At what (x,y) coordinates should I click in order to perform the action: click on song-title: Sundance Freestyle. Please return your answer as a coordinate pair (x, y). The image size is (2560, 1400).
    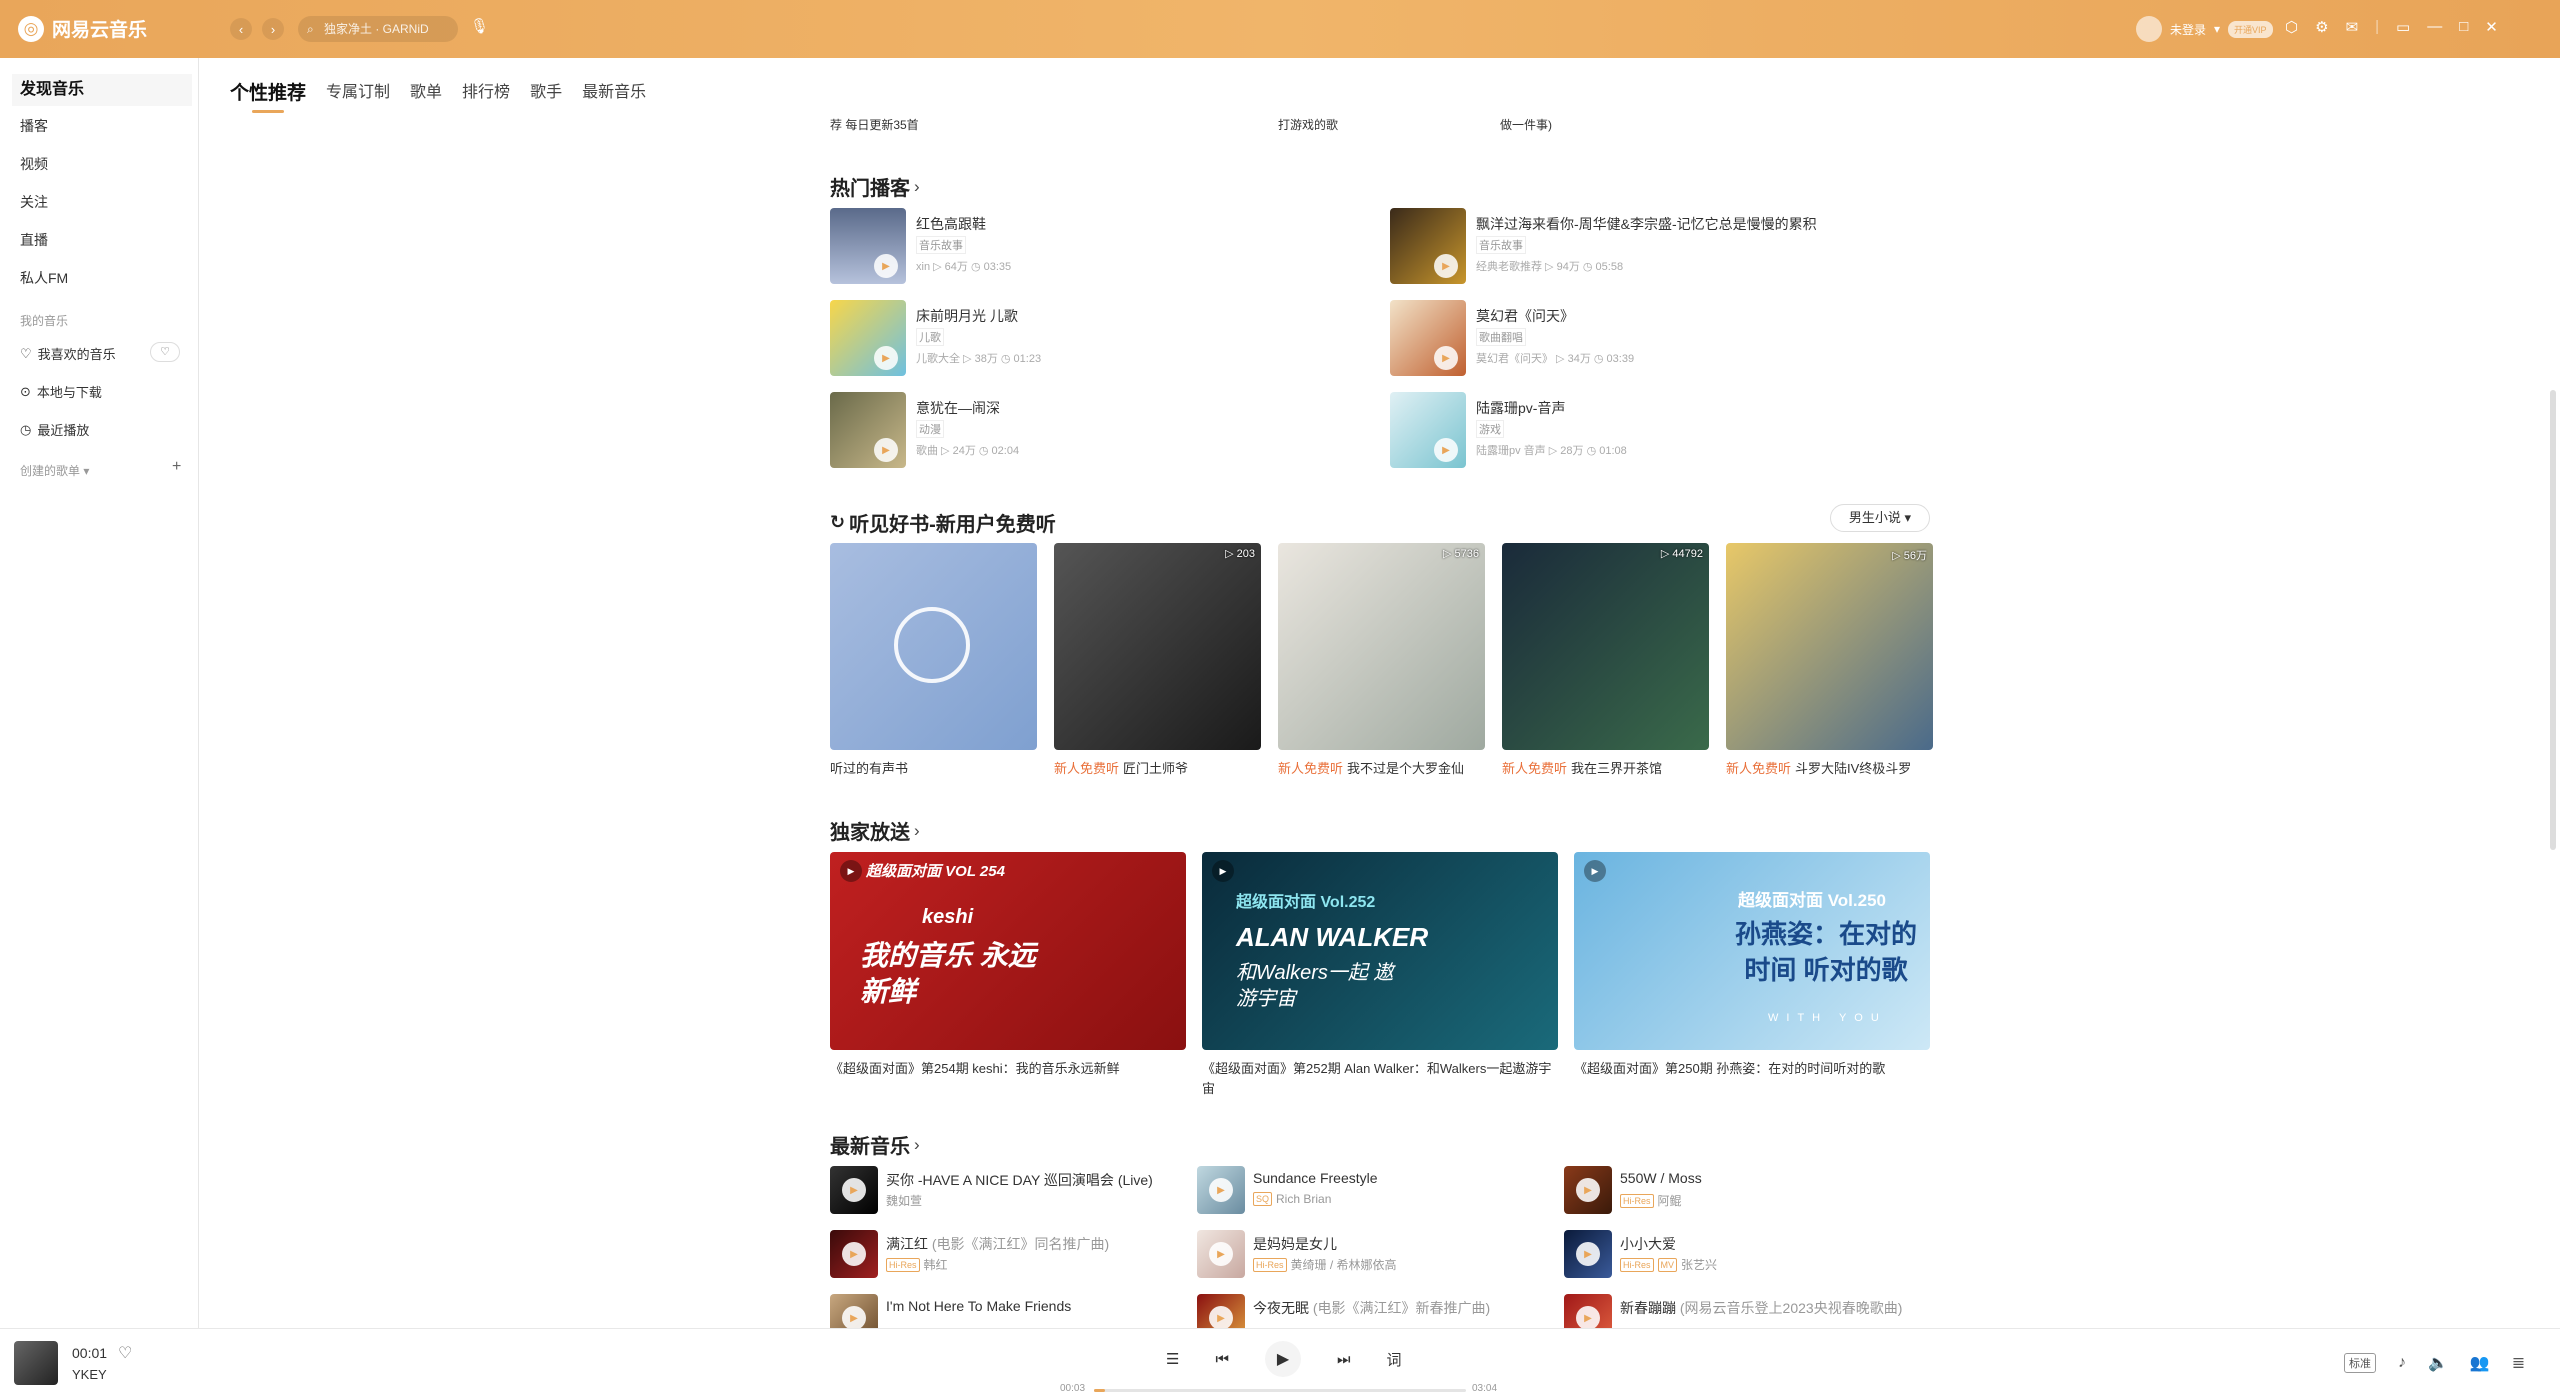
    Looking at the image, I should click on (1315, 1178).